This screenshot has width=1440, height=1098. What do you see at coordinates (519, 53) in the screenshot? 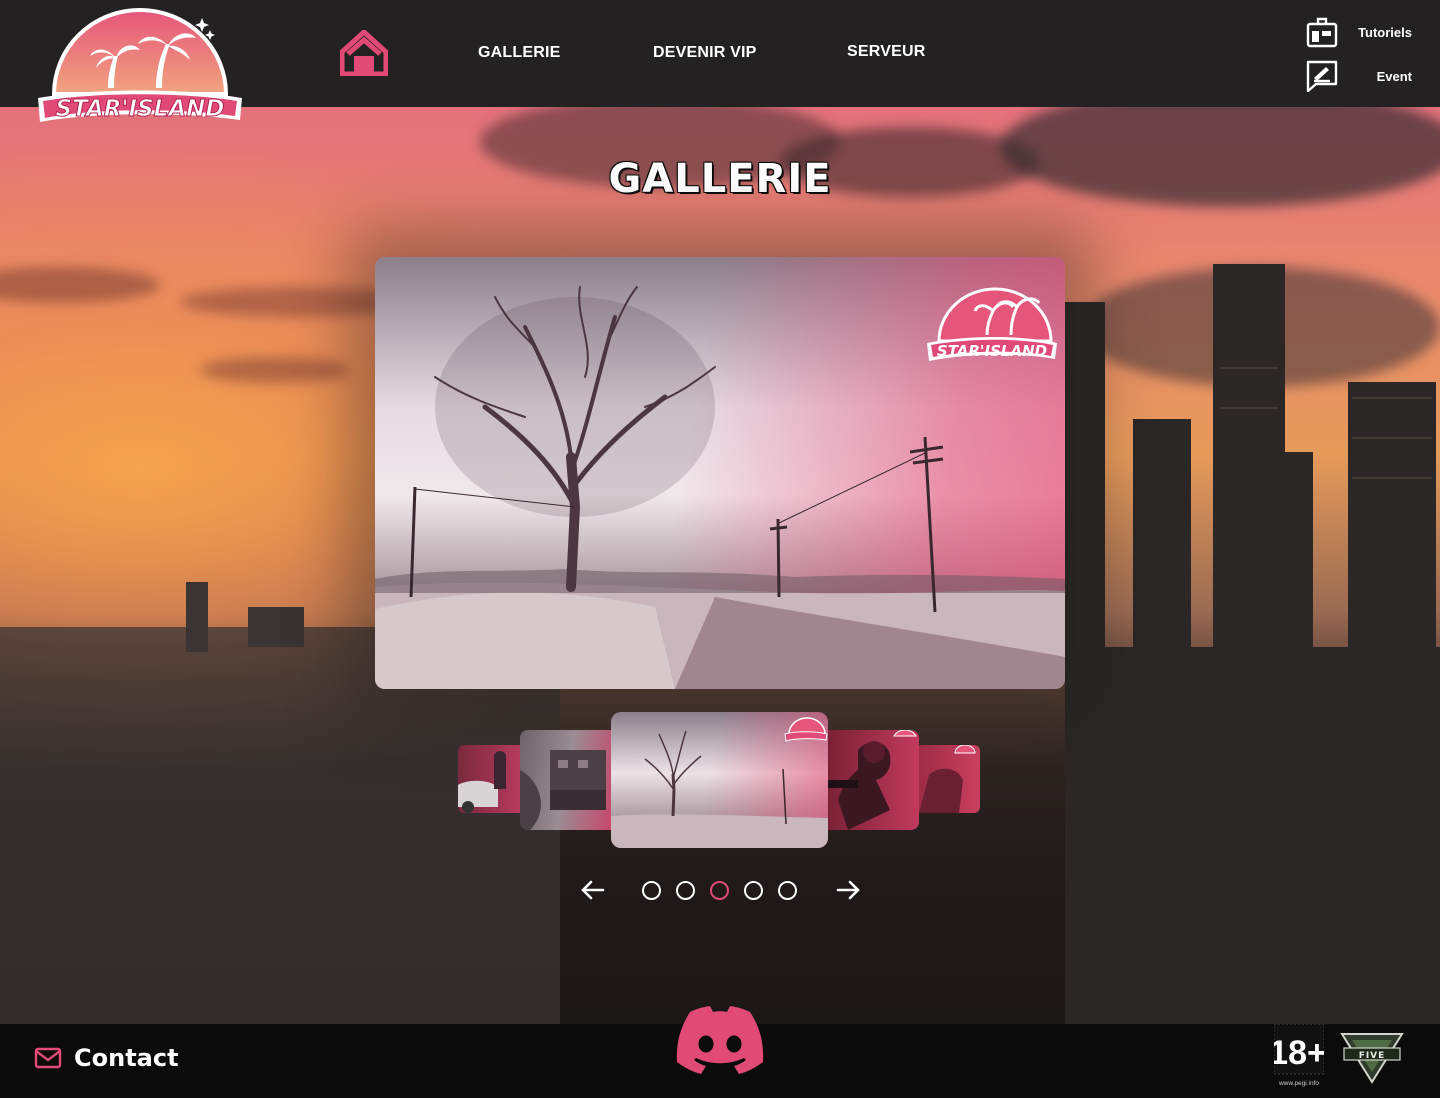
I see `nav-gallerie-link: GALLERIE` at bounding box center [519, 53].